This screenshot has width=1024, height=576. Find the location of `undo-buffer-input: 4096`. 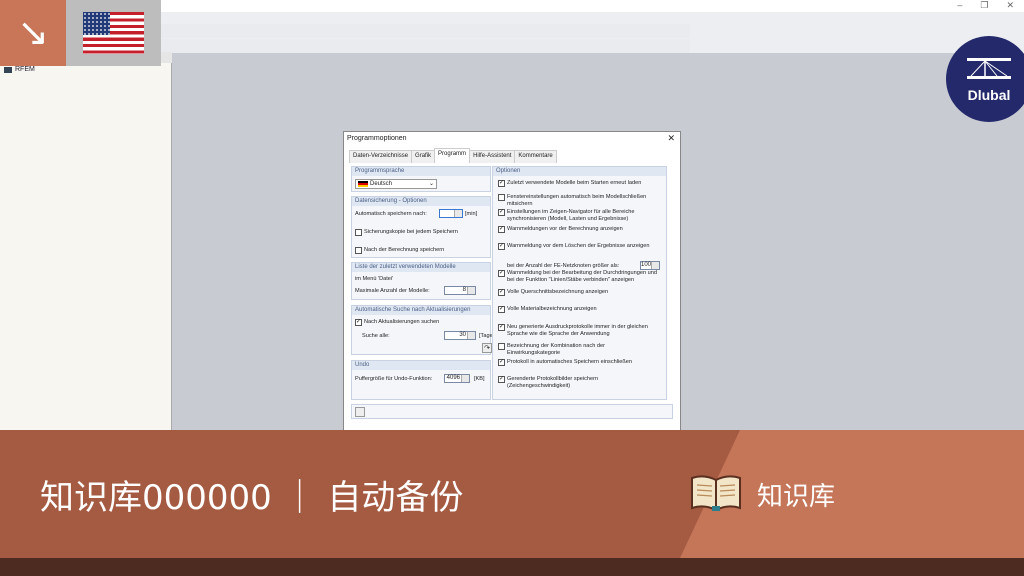

undo-buffer-input: 4096 is located at coordinates (457, 378).